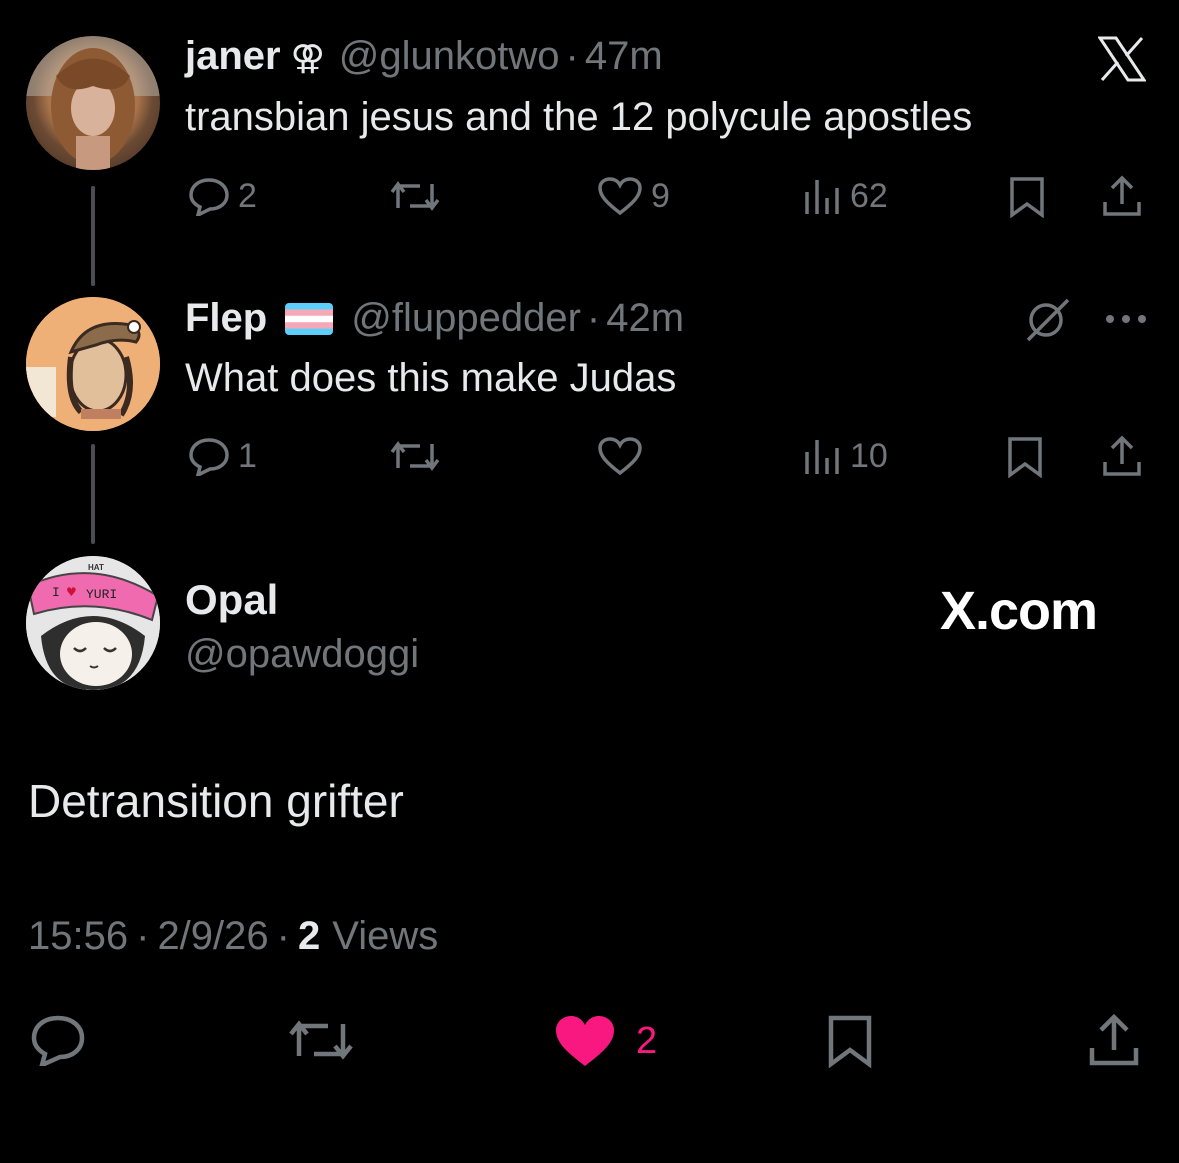 The image size is (1179, 1163). I want to click on more-options-icon, so click(1126, 321).